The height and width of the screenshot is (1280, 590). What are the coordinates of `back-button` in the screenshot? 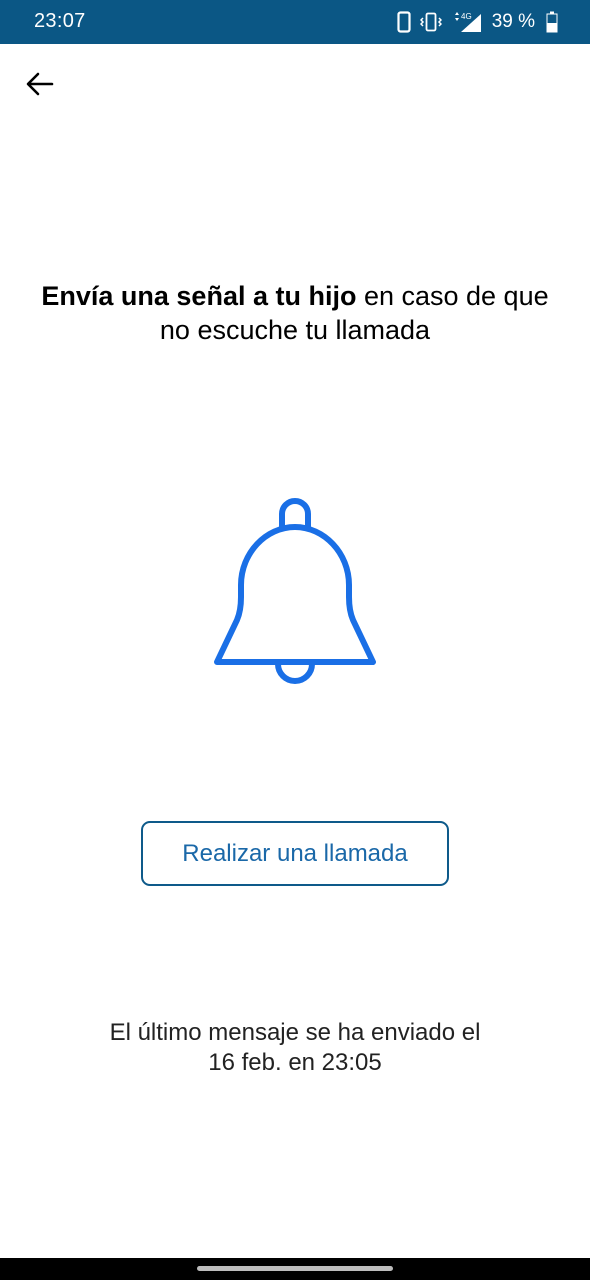 It's located at (40, 84).